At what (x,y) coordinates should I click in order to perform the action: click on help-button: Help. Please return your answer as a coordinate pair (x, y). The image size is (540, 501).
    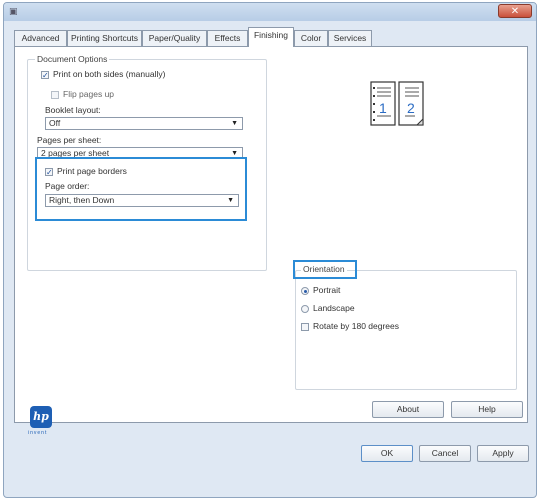
    Looking at the image, I should click on (487, 409).